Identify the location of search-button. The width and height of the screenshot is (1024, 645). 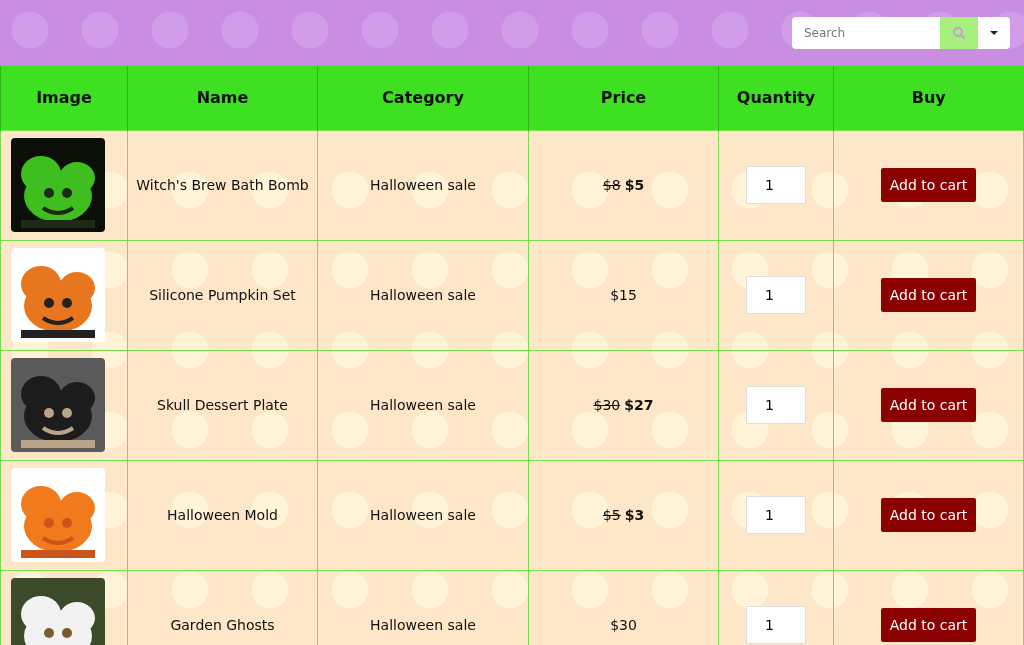
(959, 33).